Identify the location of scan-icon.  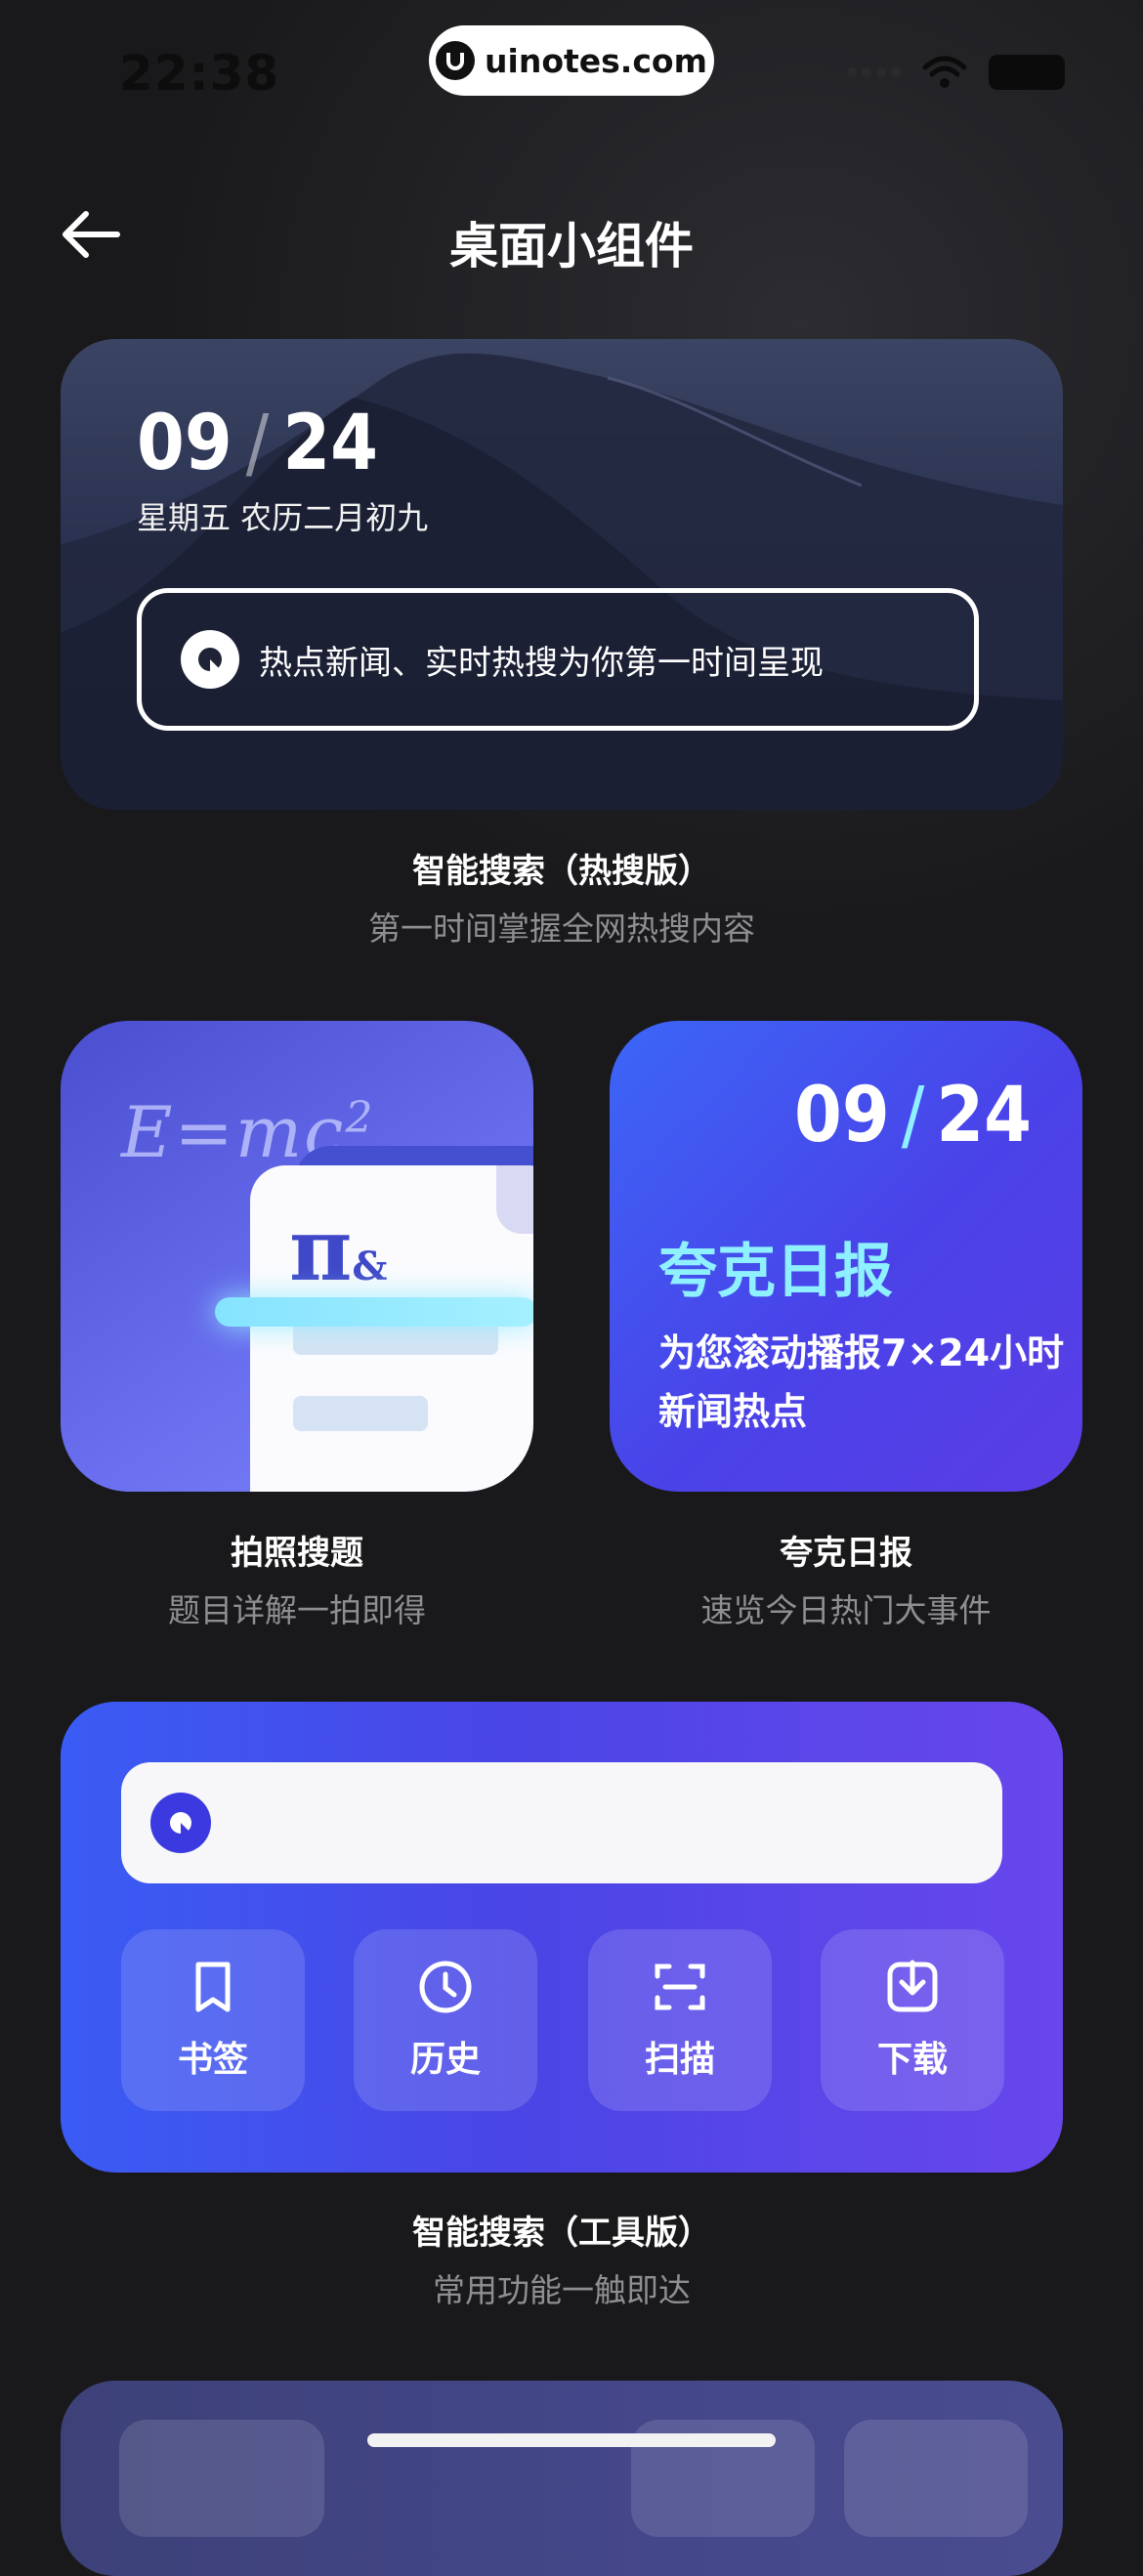
(680, 1987).